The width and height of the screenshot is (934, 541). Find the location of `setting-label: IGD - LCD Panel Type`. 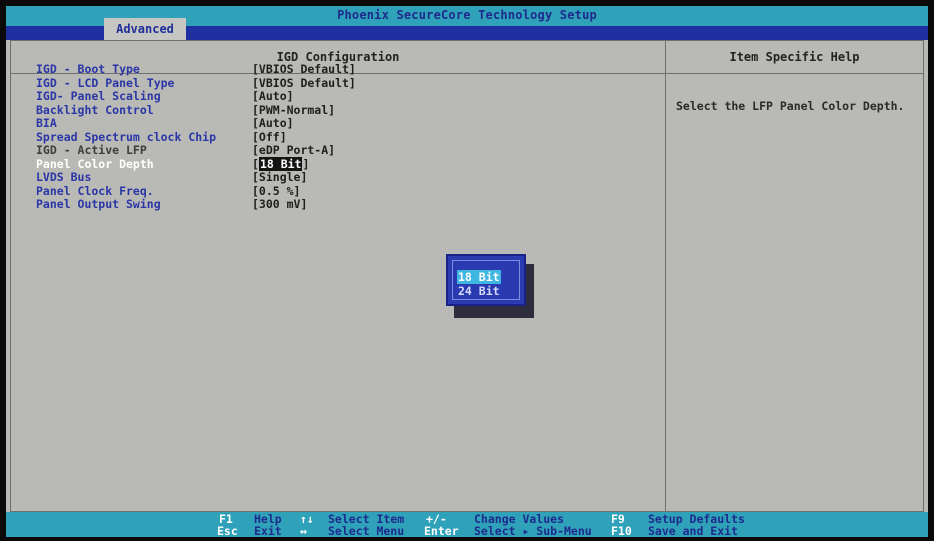

setting-label: IGD - LCD Panel Type is located at coordinates (105, 82).